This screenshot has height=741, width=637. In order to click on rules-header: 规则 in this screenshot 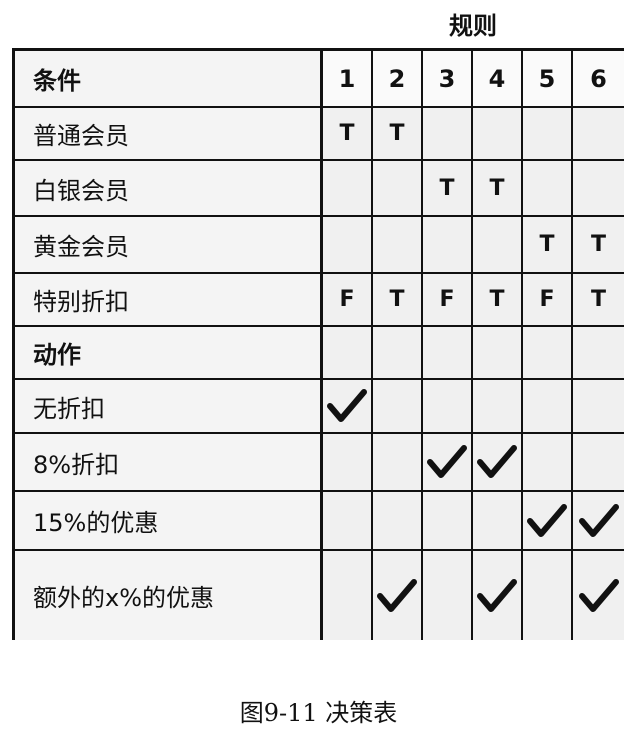, I will do `click(473, 26)`.